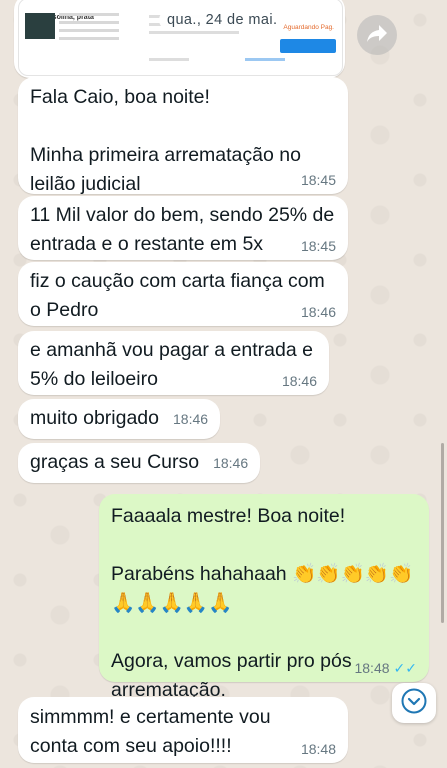 The width and height of the screenshot is (447, 768). Describe the element at coordinates (308, 46) in the screenshot. I see `screenshot-pay-button` at that location.